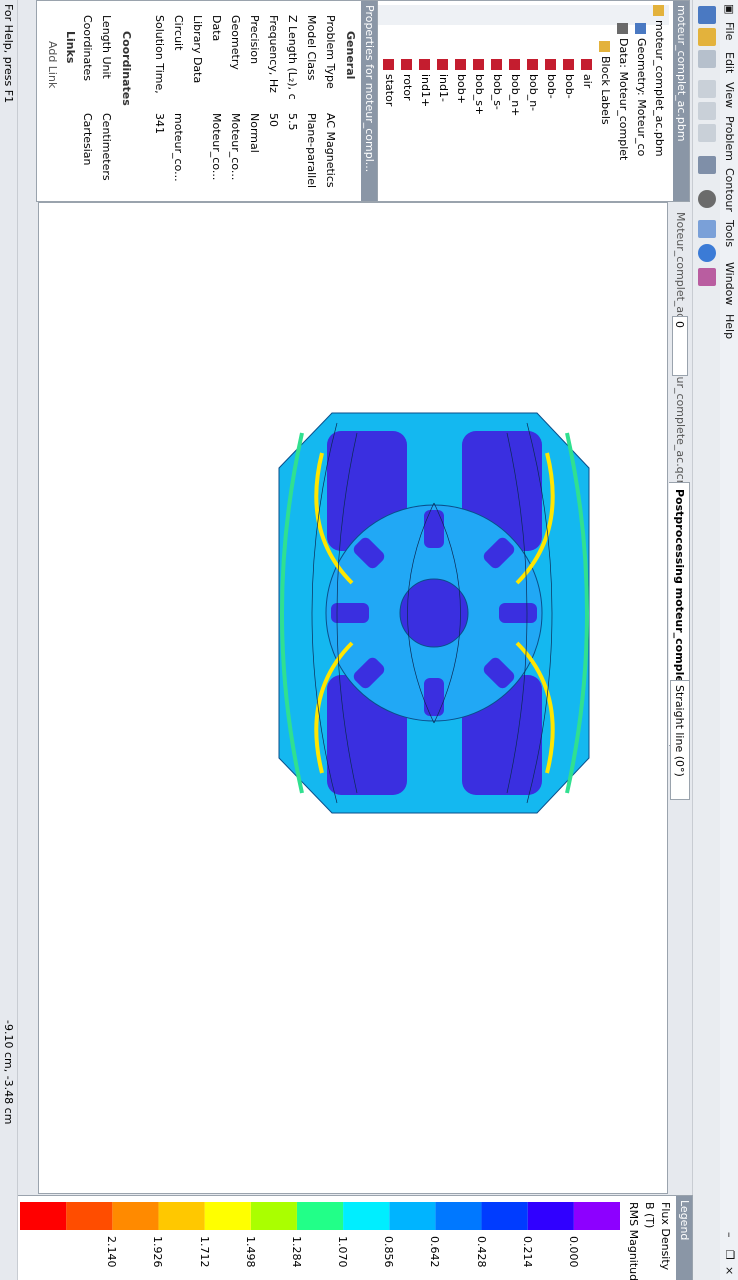  Describe the element at coordinates (254, 40) in the screenshot. I see `property-name: Precision` at that location.